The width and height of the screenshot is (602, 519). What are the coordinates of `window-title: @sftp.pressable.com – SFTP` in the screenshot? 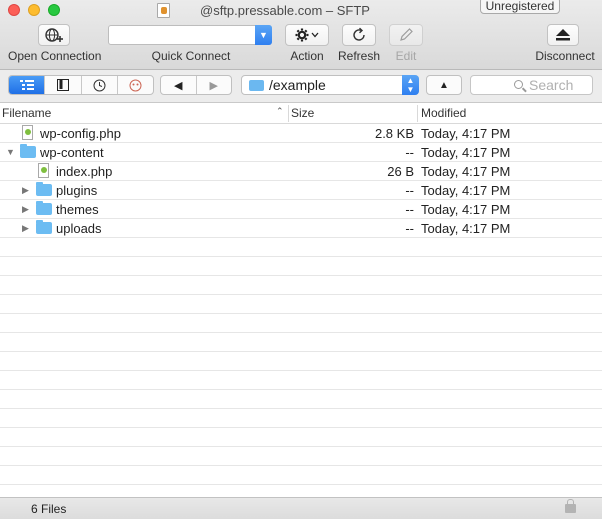 It's located at (285, 10).